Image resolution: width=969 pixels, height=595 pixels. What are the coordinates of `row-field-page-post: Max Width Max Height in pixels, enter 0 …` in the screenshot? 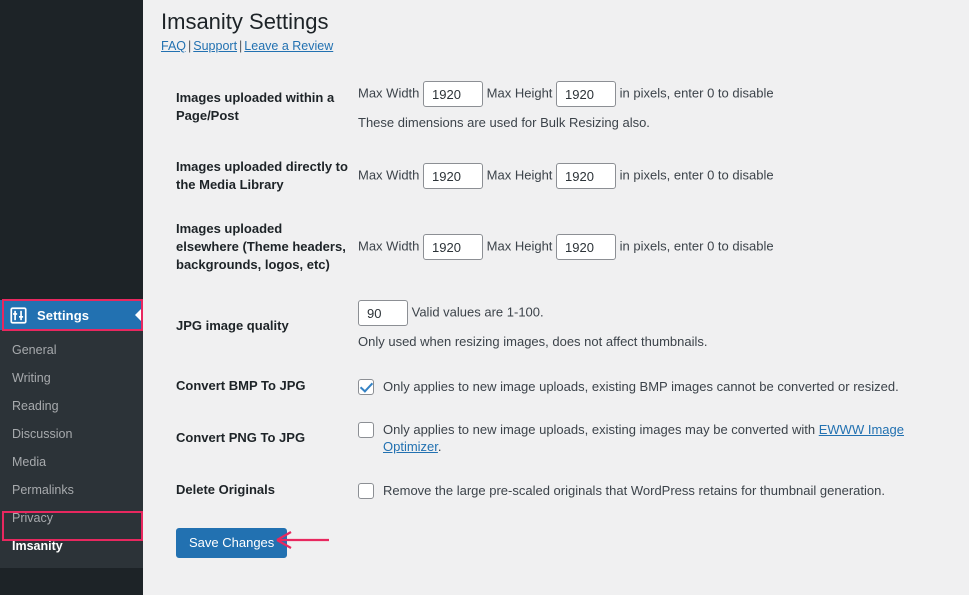 It's located at (654, 106).